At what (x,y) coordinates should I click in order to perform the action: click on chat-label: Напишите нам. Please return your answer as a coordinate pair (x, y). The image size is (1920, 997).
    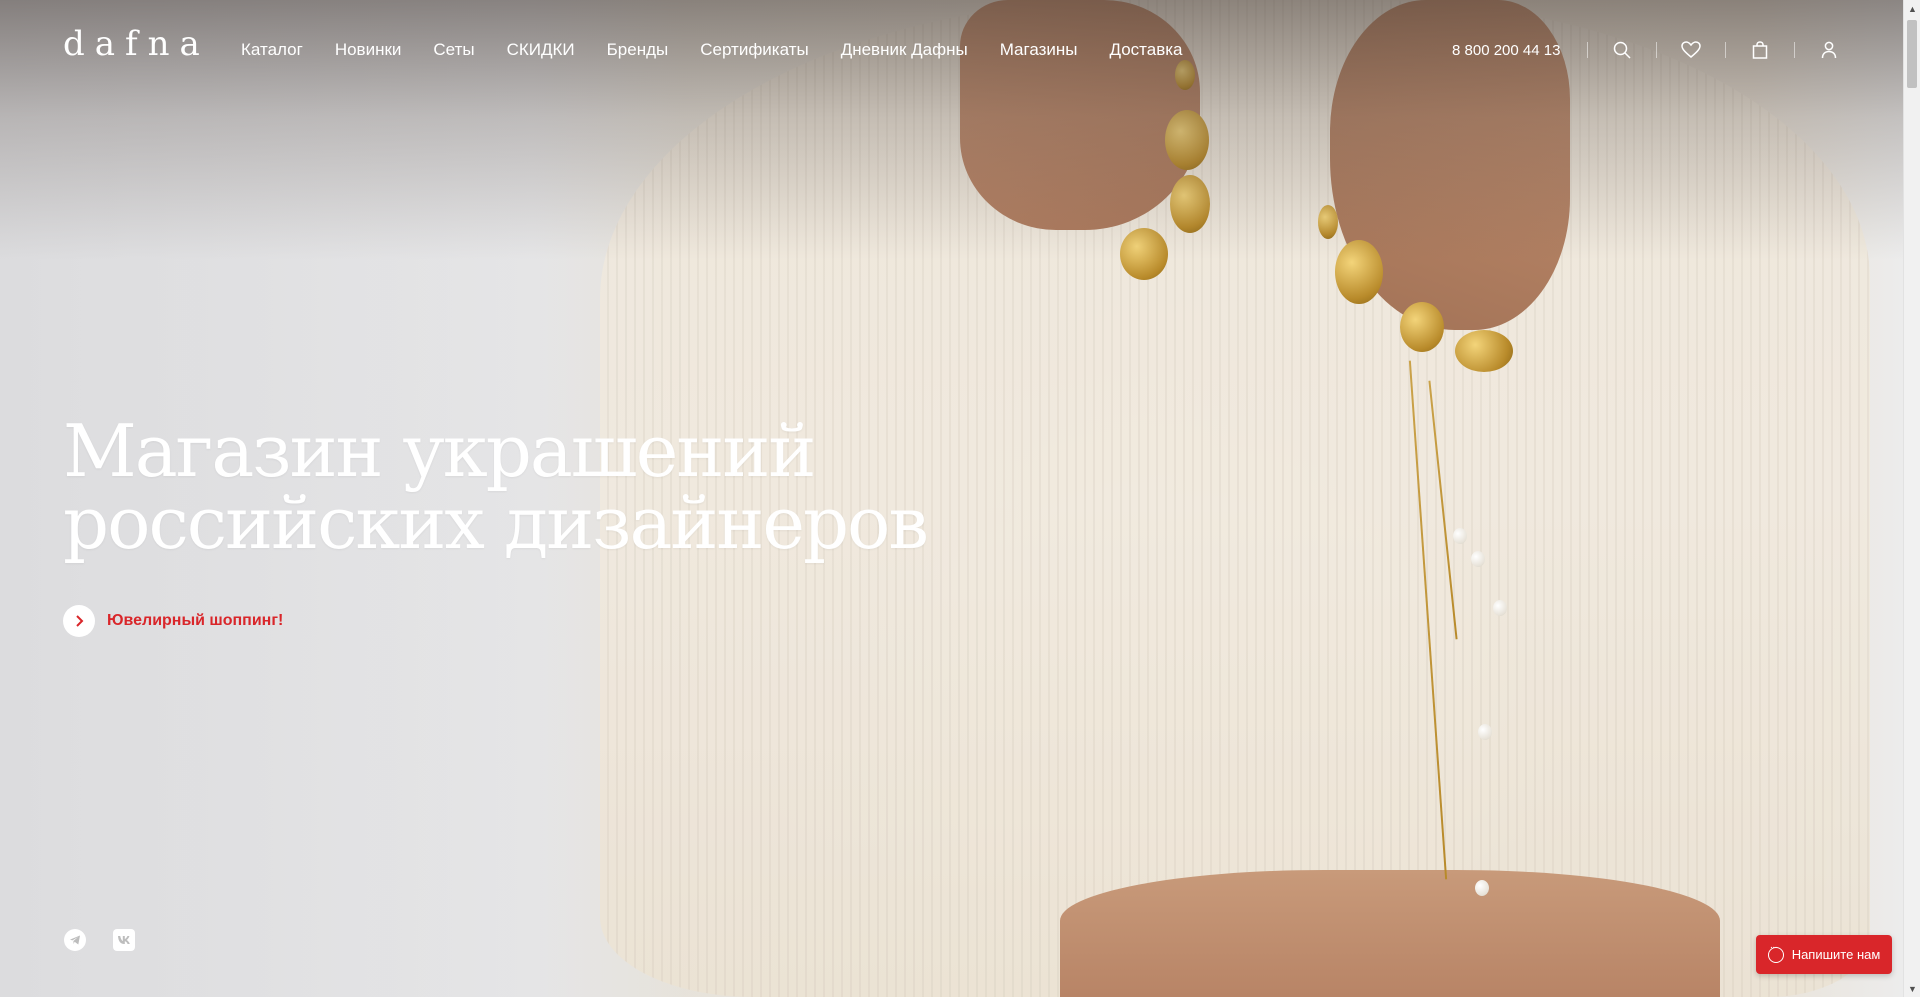
    Looking at the image, I should click on (1836, 954).